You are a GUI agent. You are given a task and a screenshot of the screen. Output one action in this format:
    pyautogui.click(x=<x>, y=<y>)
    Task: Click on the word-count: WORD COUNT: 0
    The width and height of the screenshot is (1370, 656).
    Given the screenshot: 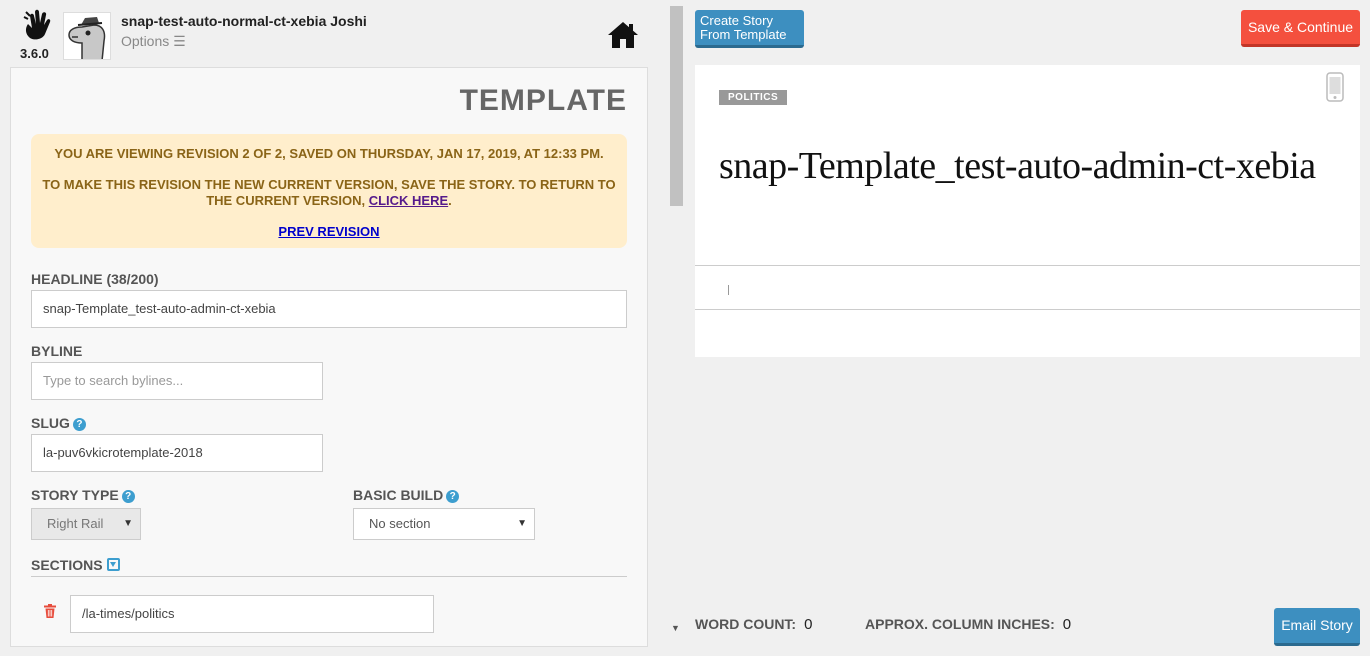 What is the action you would take?
    pyautogui.click(x=753, y=624)
    